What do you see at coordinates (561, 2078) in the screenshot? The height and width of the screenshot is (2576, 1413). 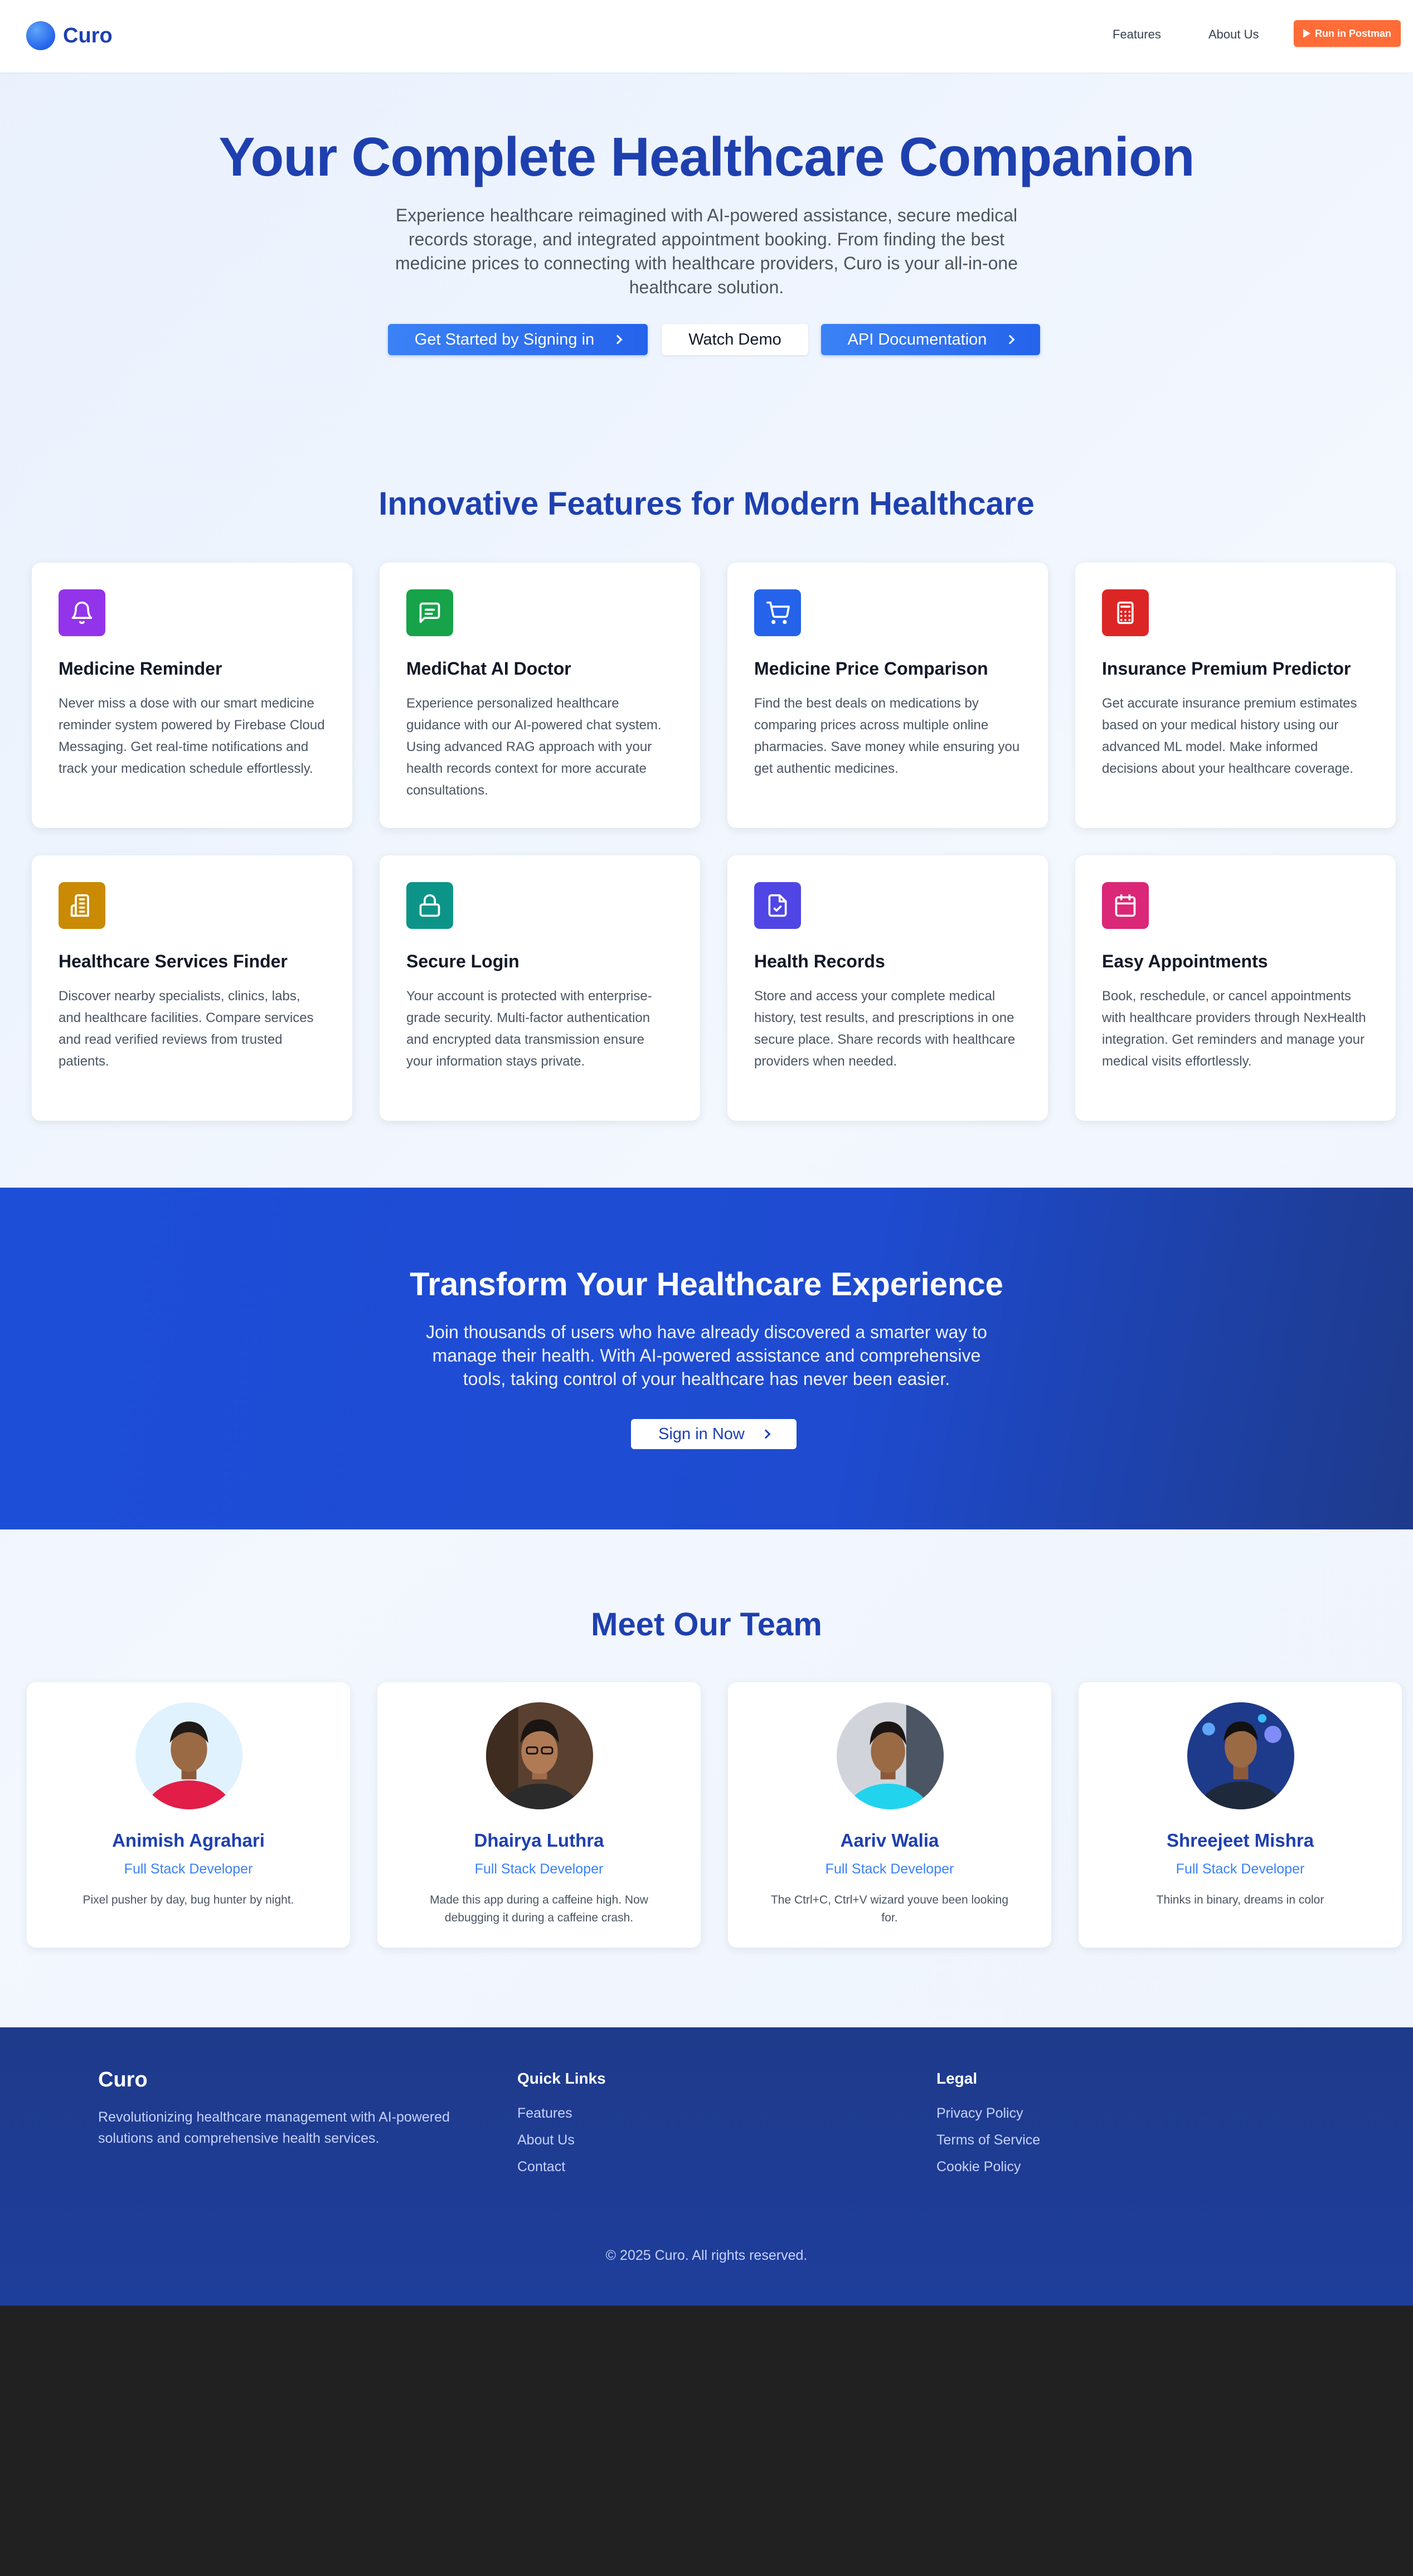 I see `quick-links-title: Quick Links` at bounding box center [561, 2078].